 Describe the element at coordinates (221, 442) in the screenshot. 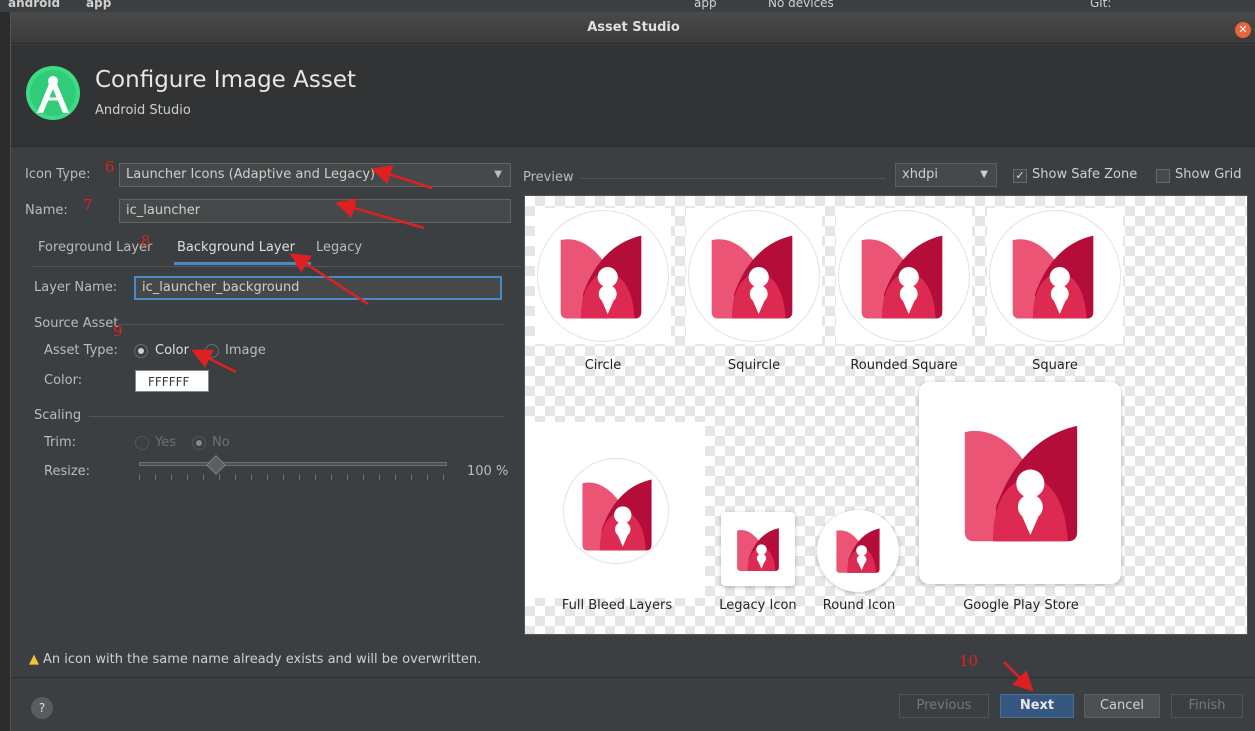

I see `trim-no-label: No` at that location.